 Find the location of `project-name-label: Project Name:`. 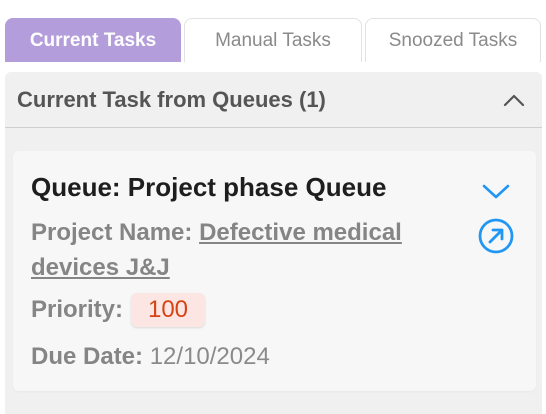

project-name-label: Project Name: is located at coordinates (112, 232).